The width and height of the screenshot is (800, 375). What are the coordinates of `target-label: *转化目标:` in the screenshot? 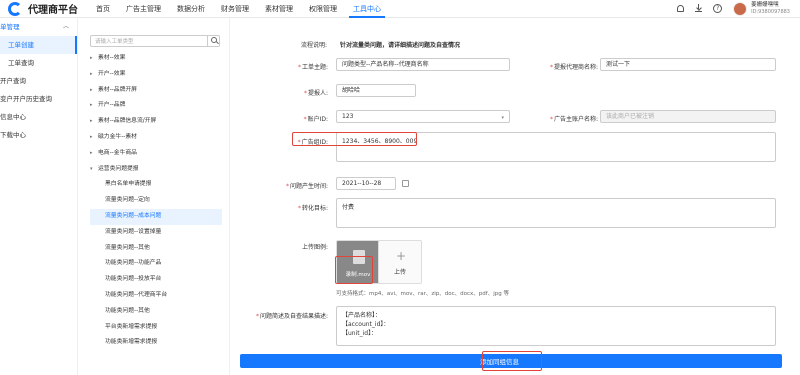 It's located at (312, 208).